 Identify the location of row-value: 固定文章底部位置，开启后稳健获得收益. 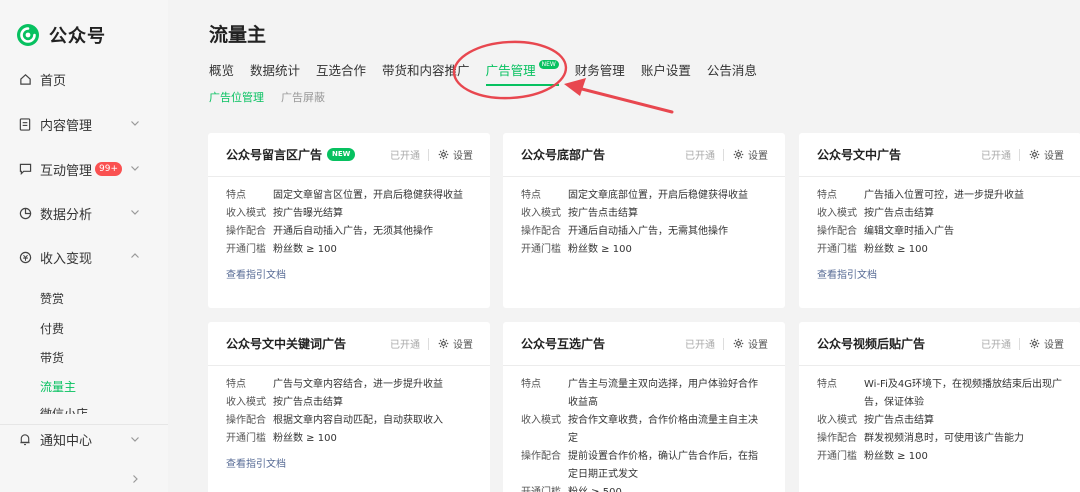
(658, 195).